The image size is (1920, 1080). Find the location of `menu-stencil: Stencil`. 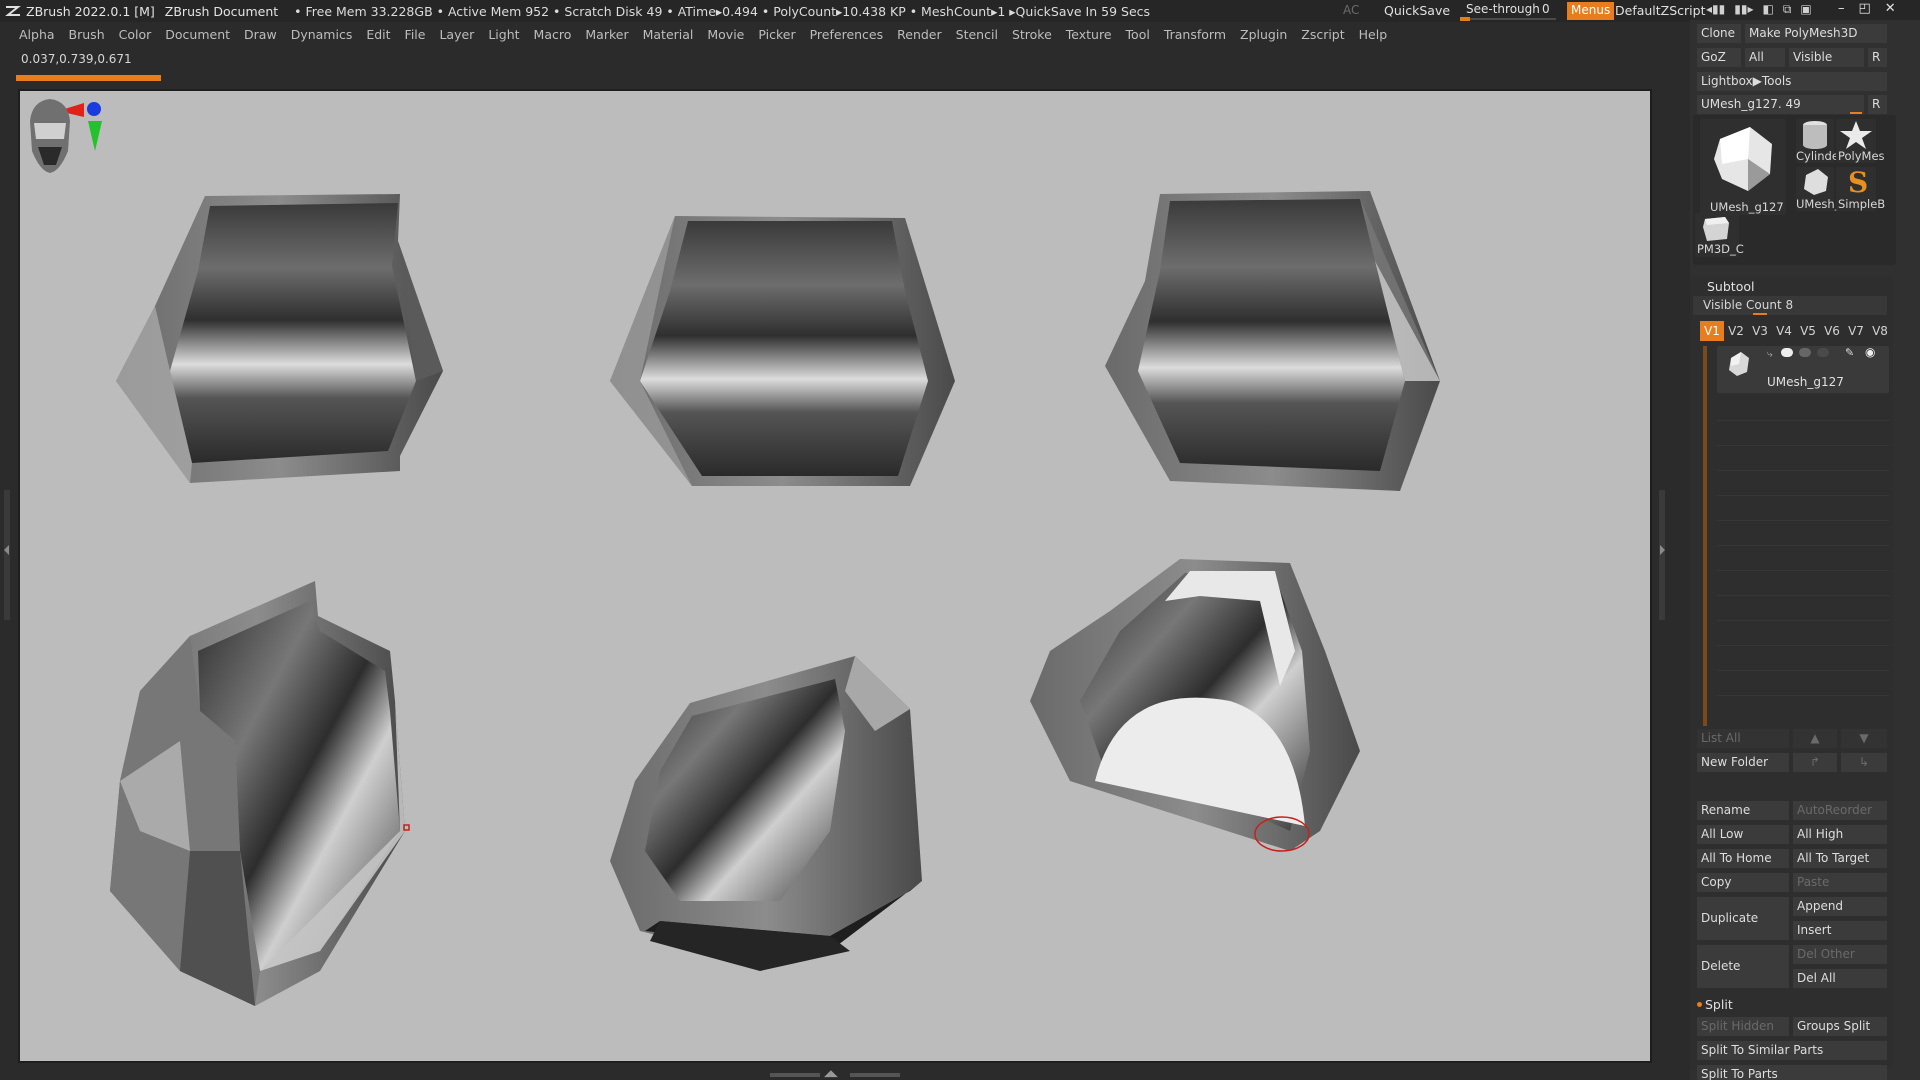

menu-stencil: Stencil is located at coordinates (979, 36).